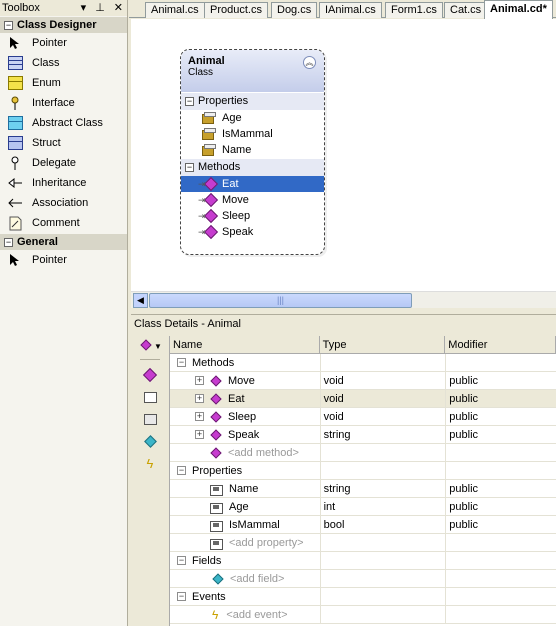  I want to click on row-name: IsMammal, so click(254, 525).